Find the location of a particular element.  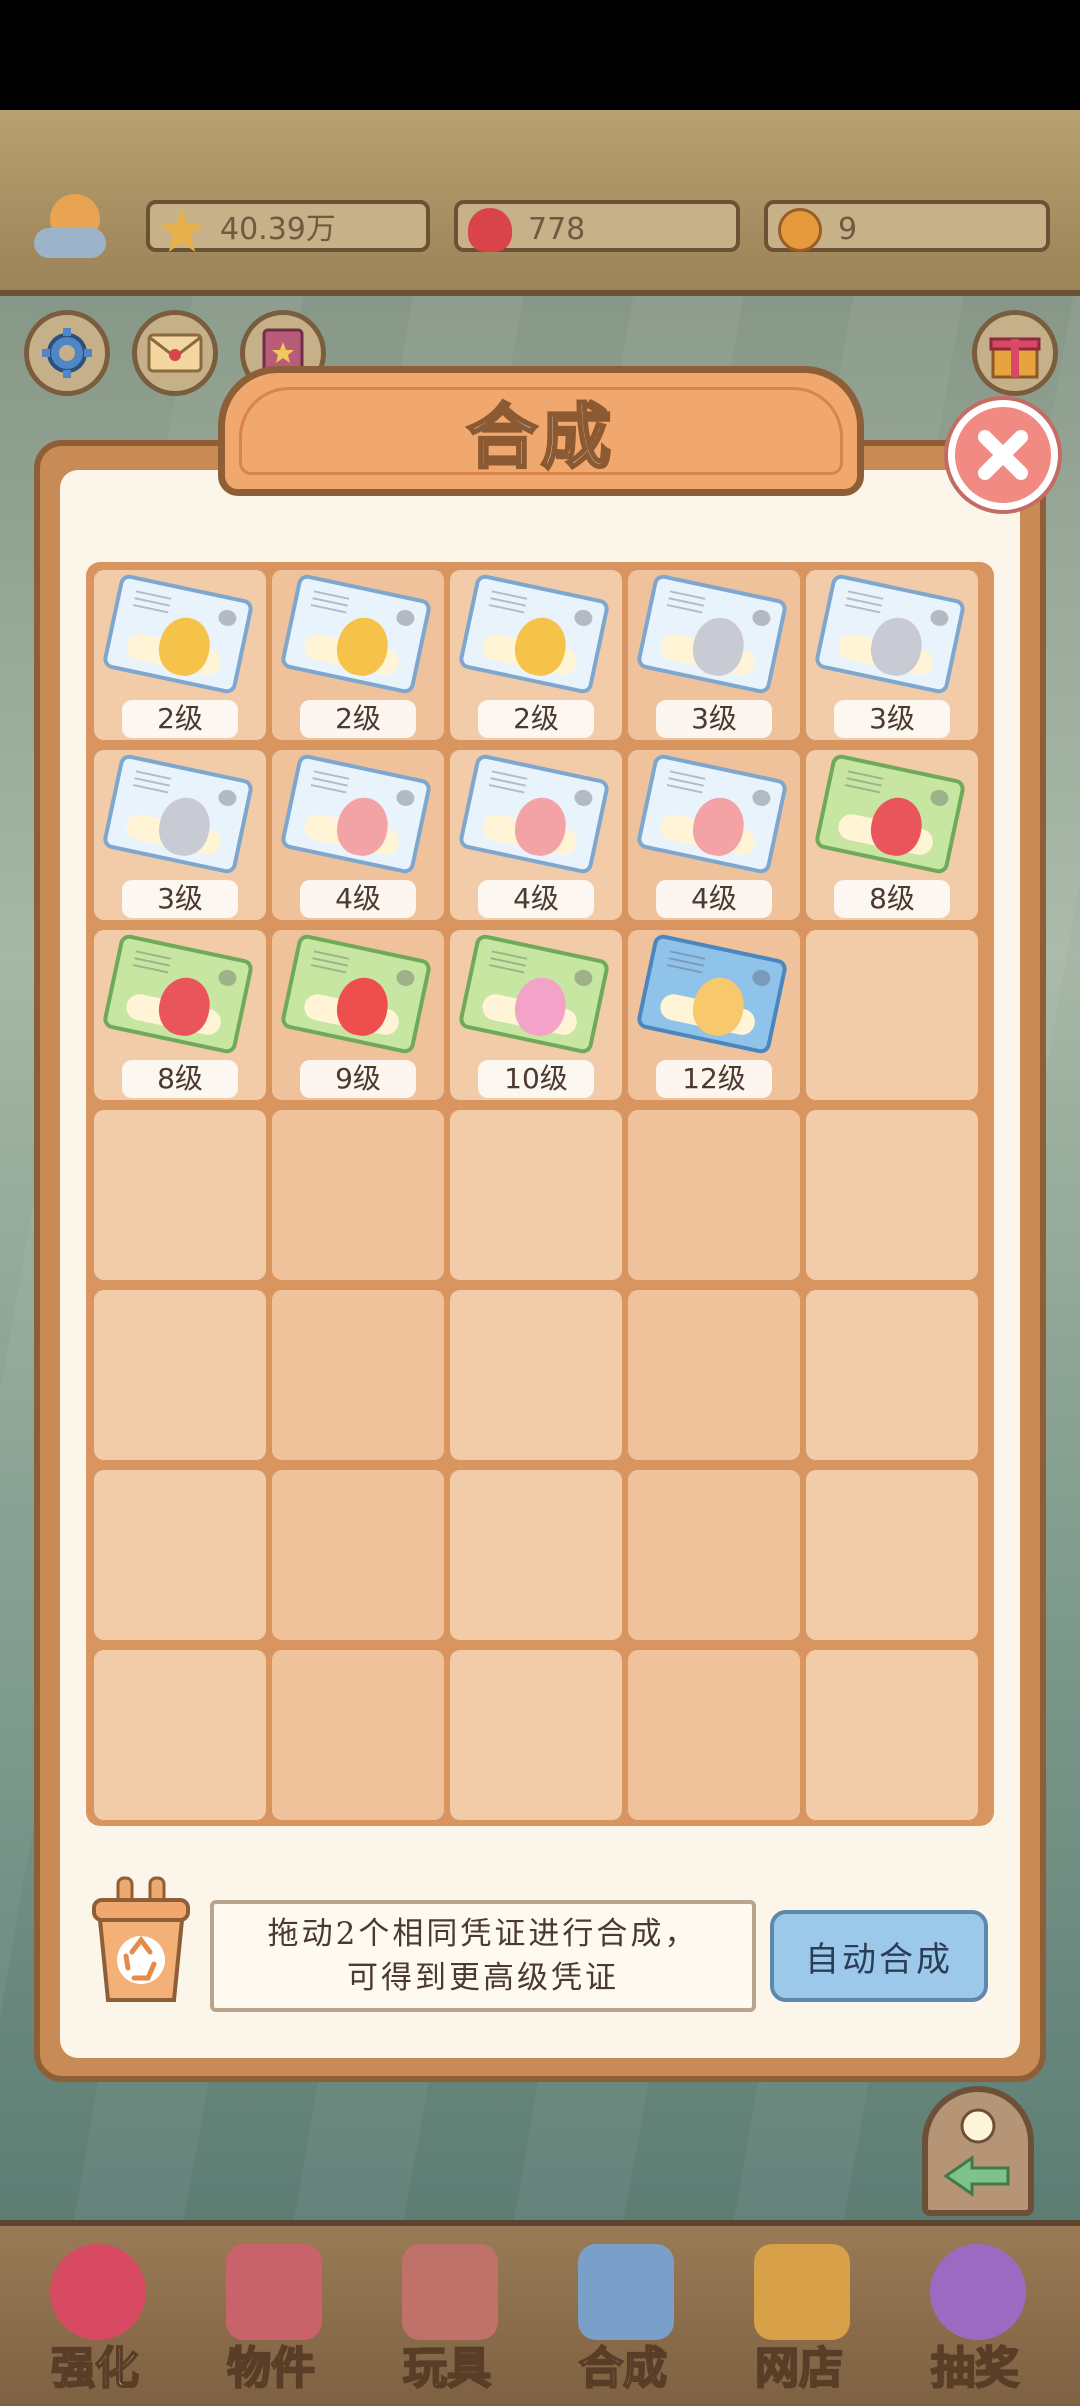

nav-item: 抽奖 is located at coordinates (975, 2316).